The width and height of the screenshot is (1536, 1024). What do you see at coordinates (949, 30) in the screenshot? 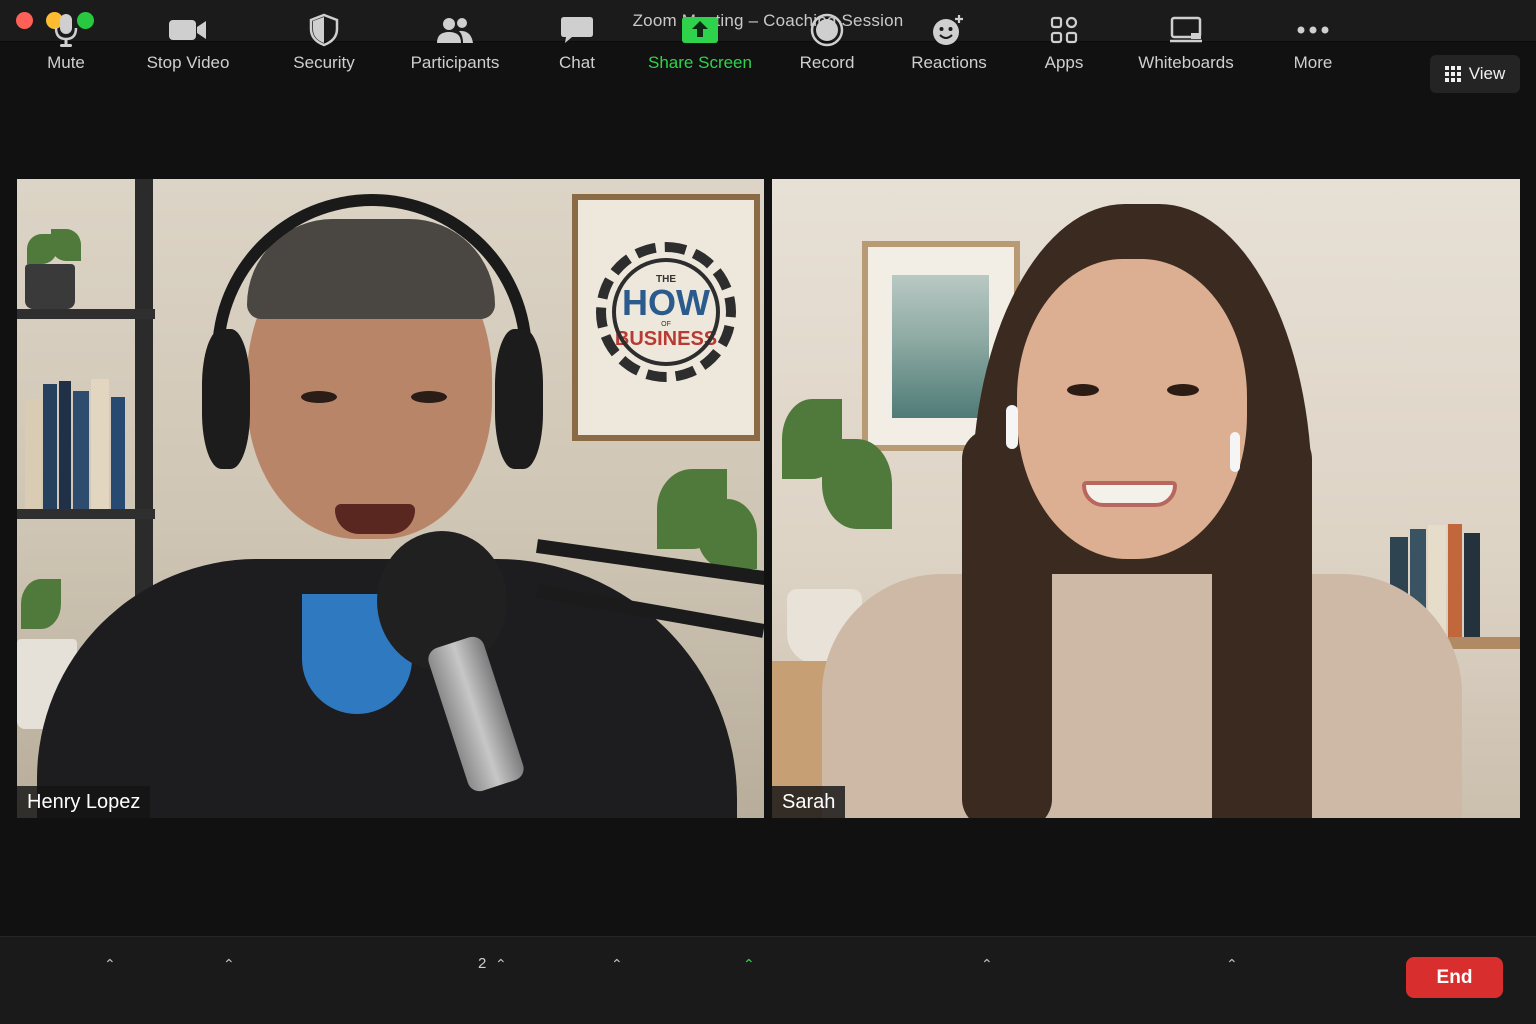
I see `smiley-plus-icon` at bounding box center [949, 30].